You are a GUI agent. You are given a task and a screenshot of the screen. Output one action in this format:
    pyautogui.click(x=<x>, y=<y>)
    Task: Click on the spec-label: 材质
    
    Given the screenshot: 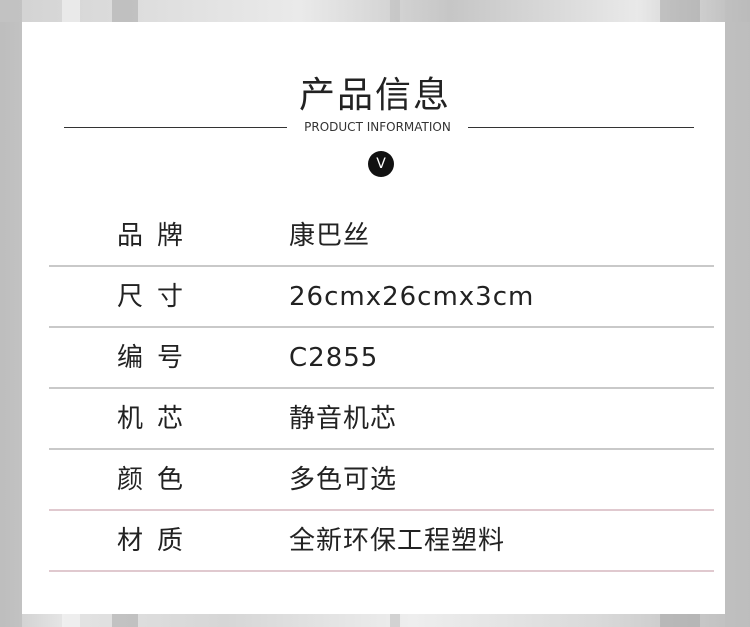 What is the action you would take?
    pyautogui.click(x=157, y=541)
    